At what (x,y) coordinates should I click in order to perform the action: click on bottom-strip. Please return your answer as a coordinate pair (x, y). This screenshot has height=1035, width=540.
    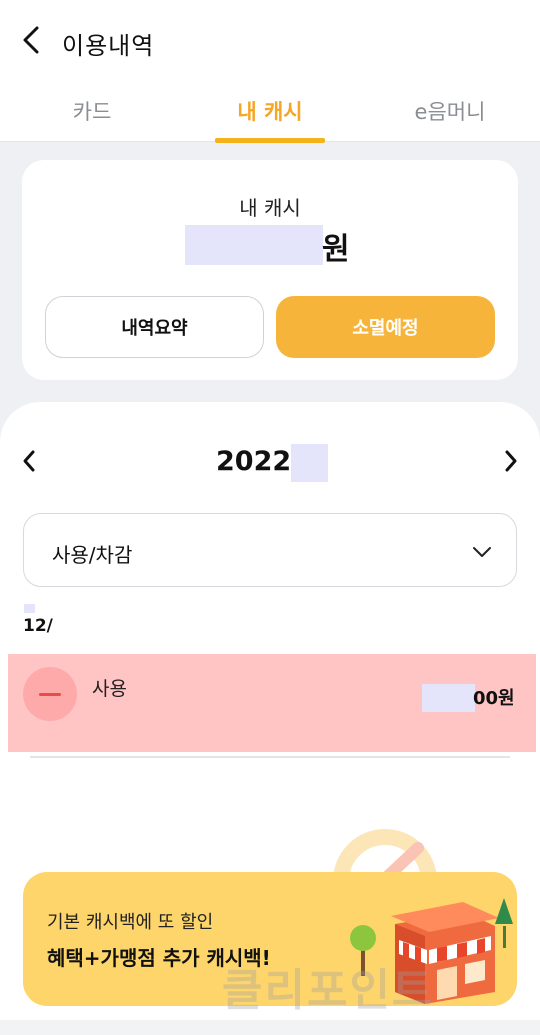
    Looking at the image, I should click on (270, 1027).